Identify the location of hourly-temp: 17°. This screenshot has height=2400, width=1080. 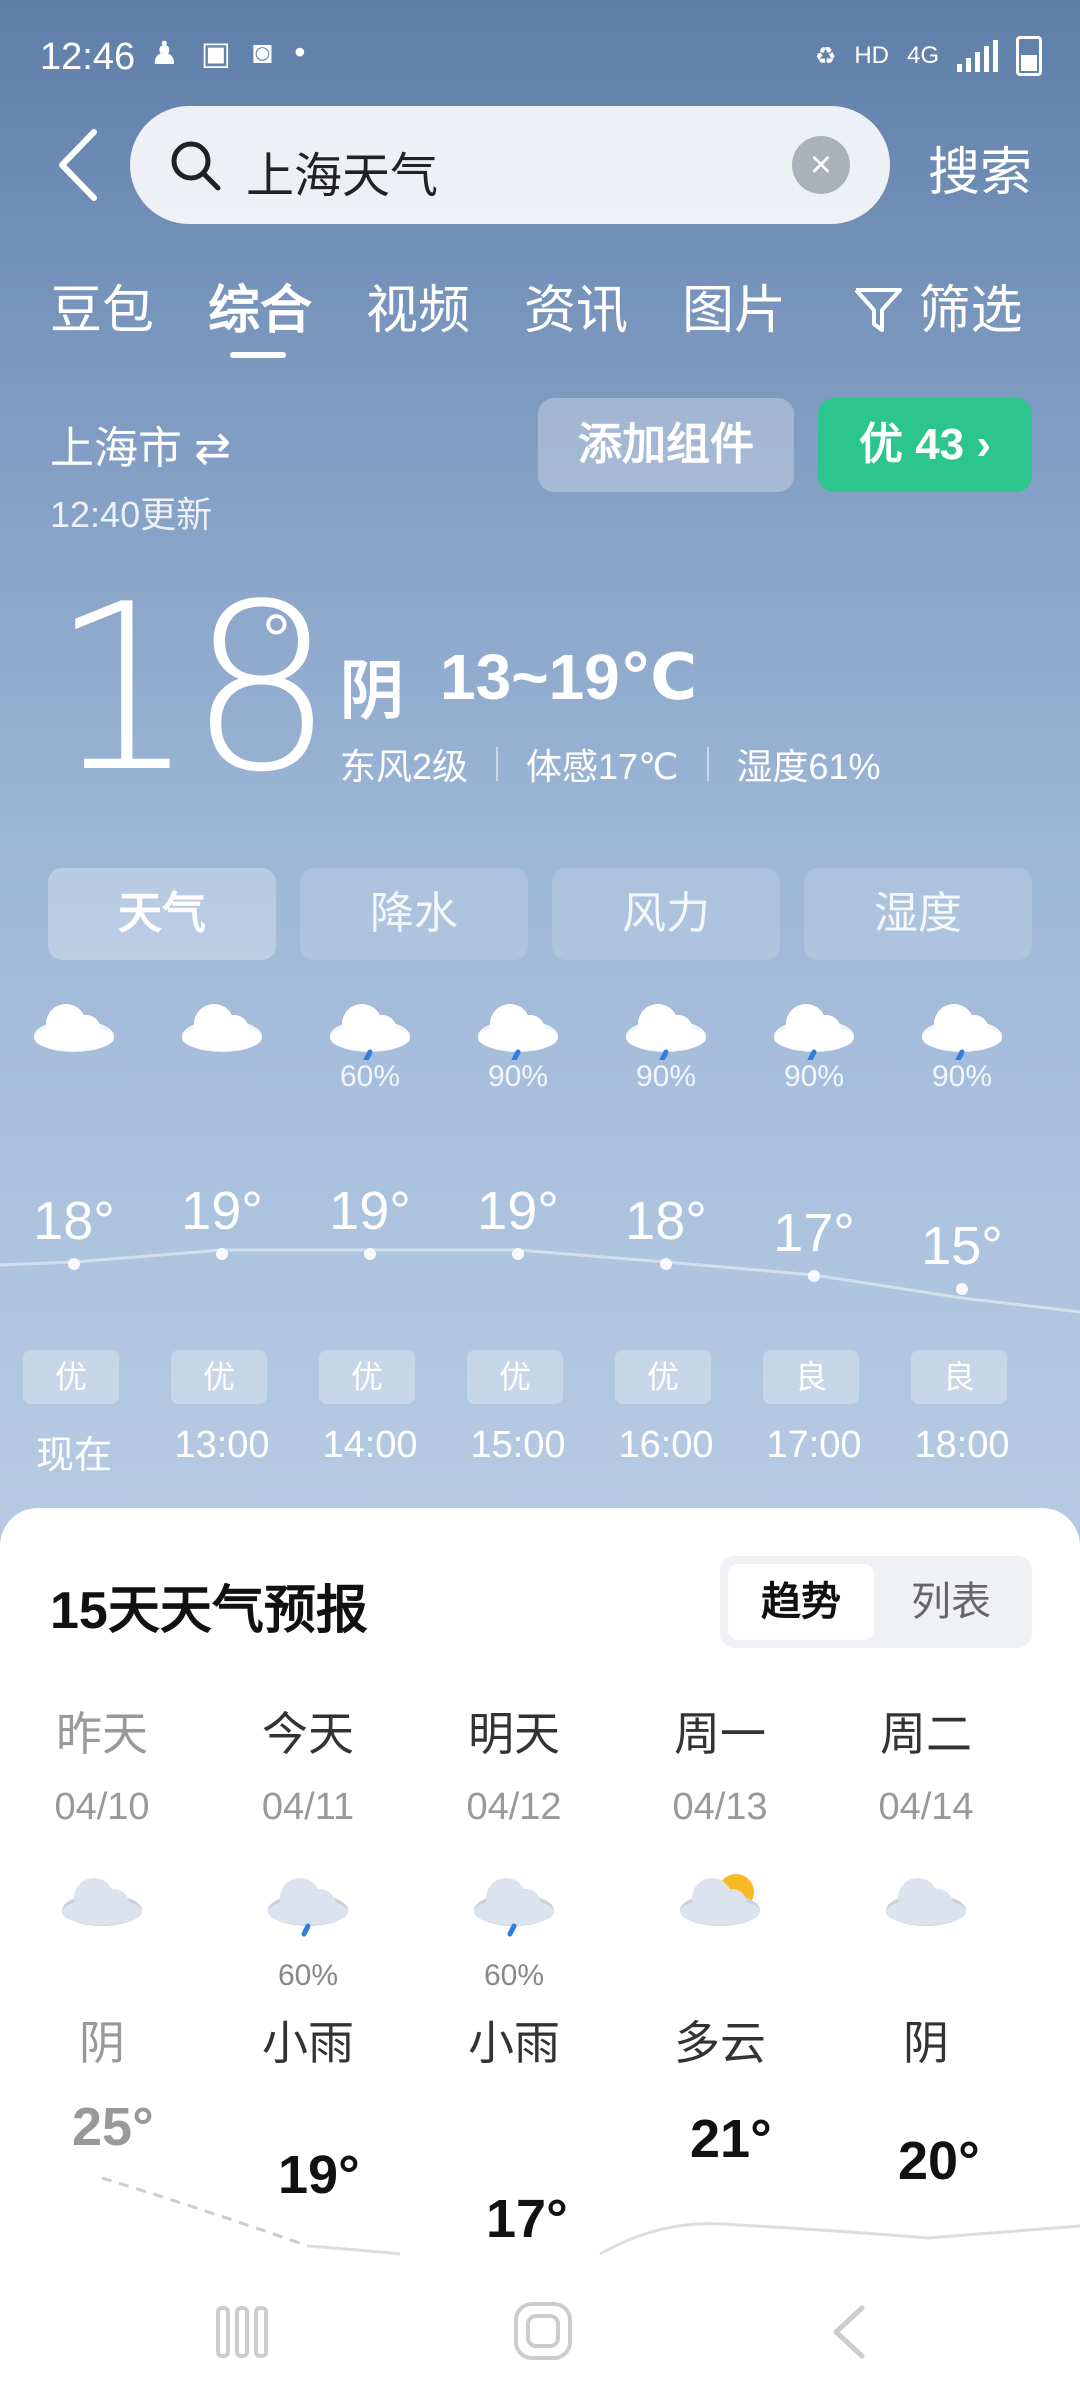
(814, 1233).